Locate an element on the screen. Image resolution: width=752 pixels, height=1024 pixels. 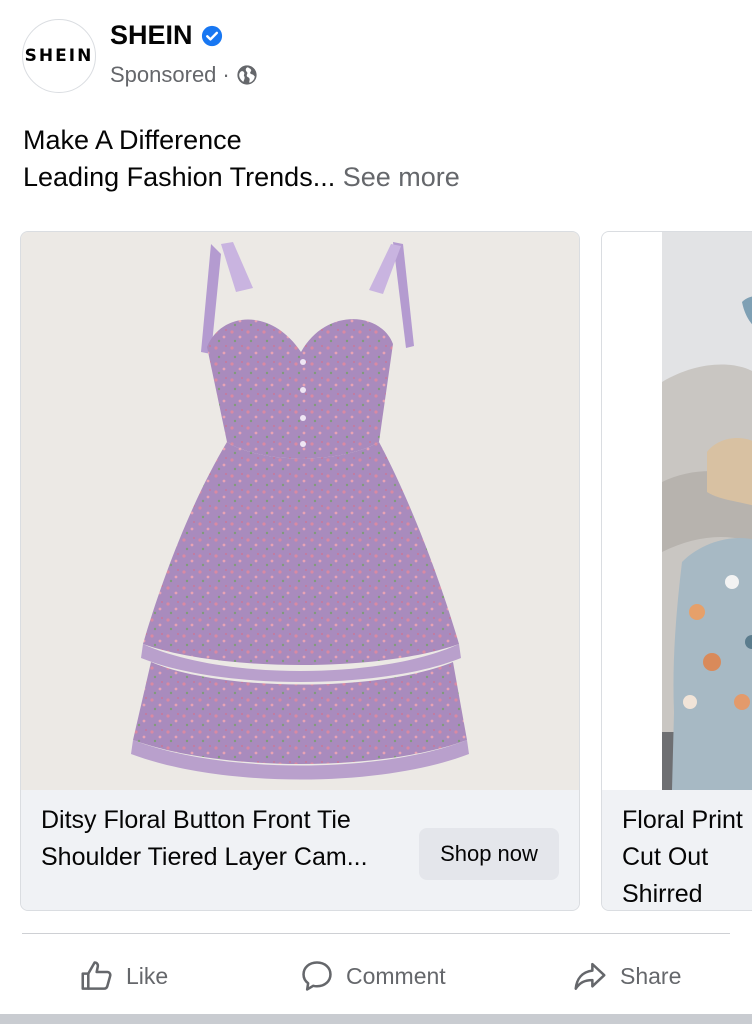
page-name: SHEIN is located at coordinates (151, 35).